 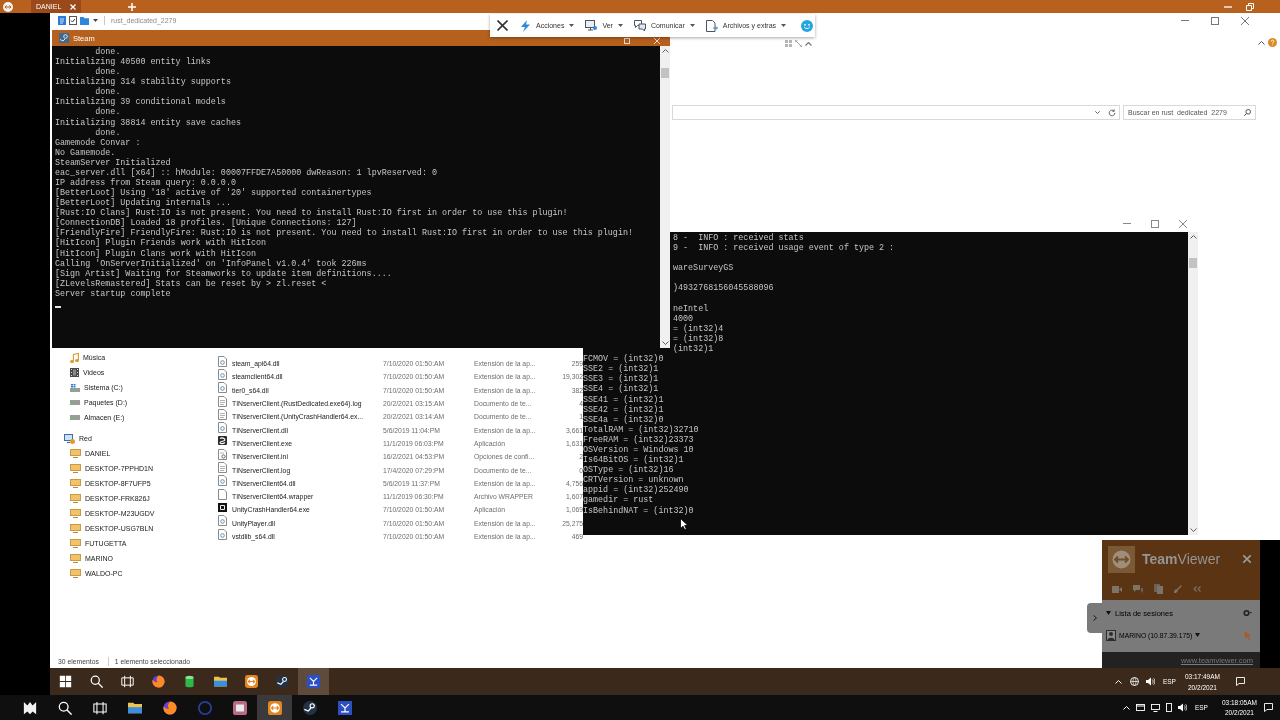 I want to click on console-line: OSVersion = Windows 10, so click(x=638, y=449).